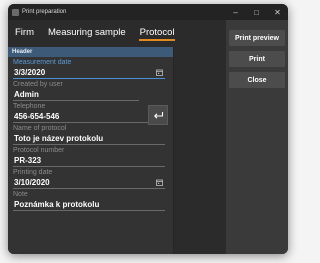  What do you see at coordinates (76, 95) in the screenshot?
I see `created-by-input: Admin` at bounding box center [76, 95].